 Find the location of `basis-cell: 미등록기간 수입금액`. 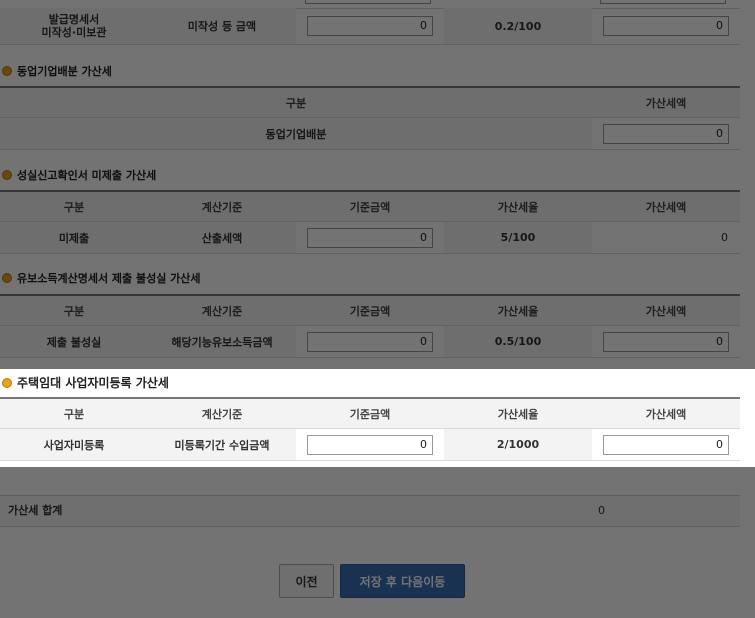

basis-cell: 미등록기간 수입금액 is located at coordinates (222, 444).